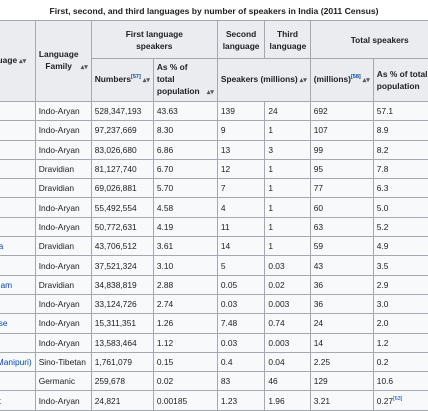  Describe the element at coordinates (185, 188) in the screenshot. I see `cell-first-language-pct: 5.70` at that location.